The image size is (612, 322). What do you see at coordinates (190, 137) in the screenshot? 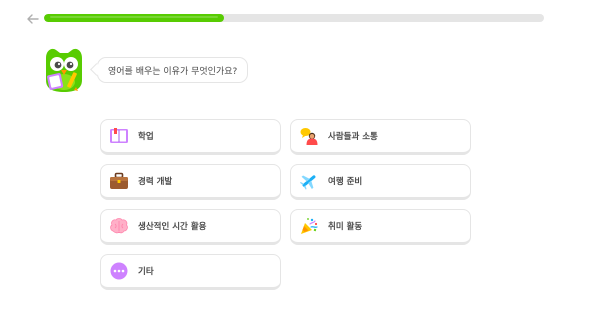
I see `option-study: 학업` at bounding box center [190, 137].